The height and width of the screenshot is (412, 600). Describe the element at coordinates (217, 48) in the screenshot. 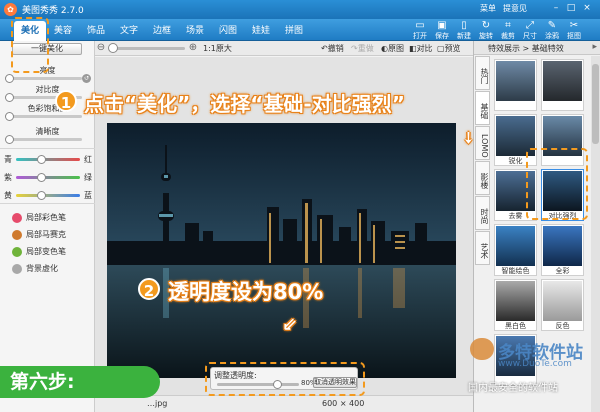

I see `actual-size-button: 1:1原大` at that location.